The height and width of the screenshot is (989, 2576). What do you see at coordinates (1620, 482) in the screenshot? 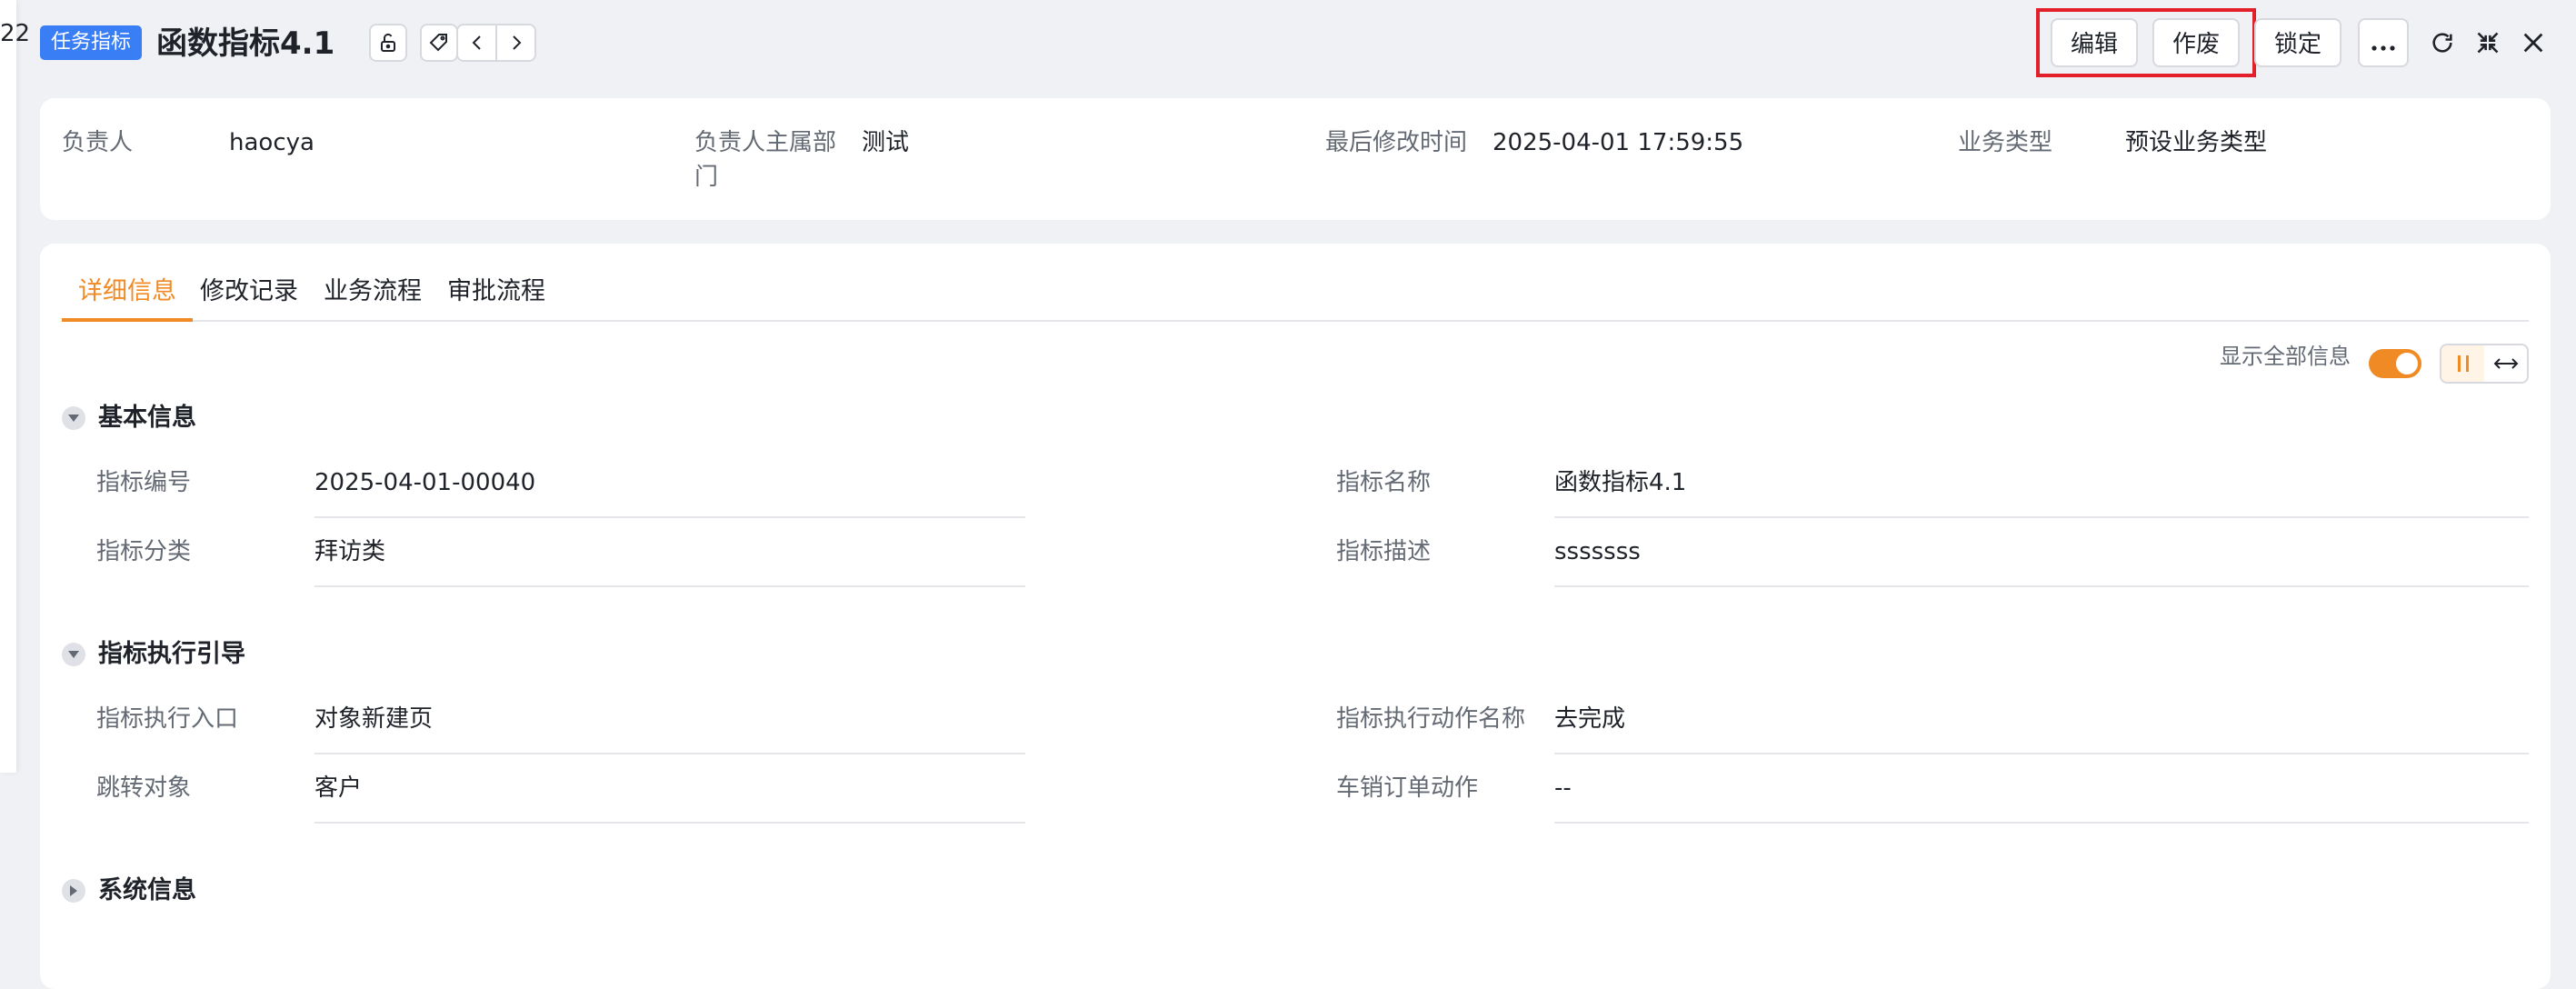
I see `field-value: 函数指标4.1` at bounding box center [1620, 482].